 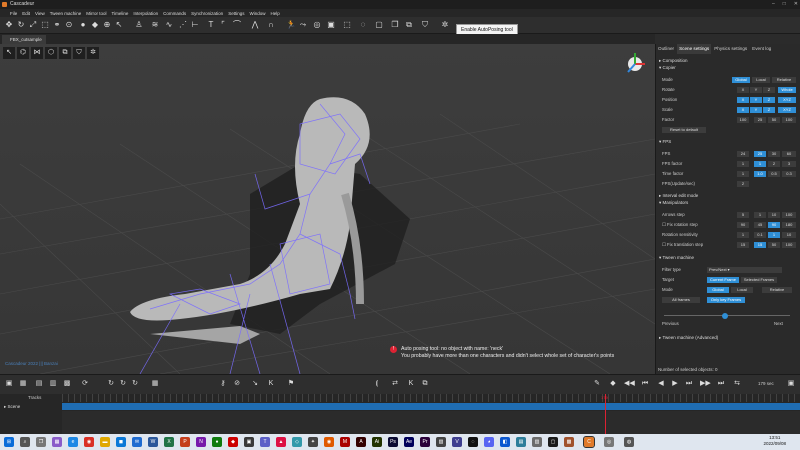 What do you see at coordinates (680, 224) in the screenshot?
I see `fix-rotation-checkbox: ☐ Fix rotation step` at bounding box center [680, 224].